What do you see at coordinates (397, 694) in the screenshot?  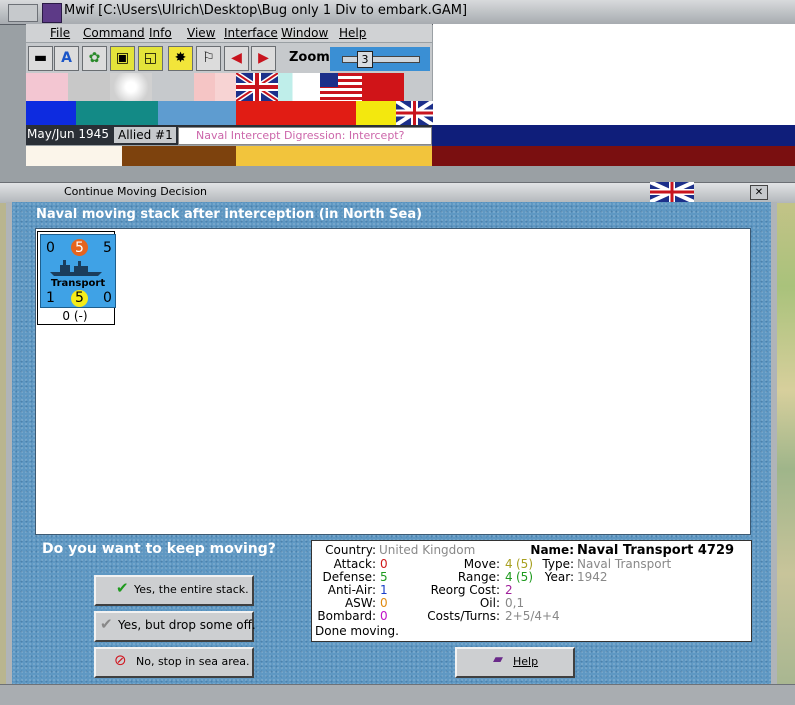 I see `dialog-bottom-frame` at bounding box center [397, 694].